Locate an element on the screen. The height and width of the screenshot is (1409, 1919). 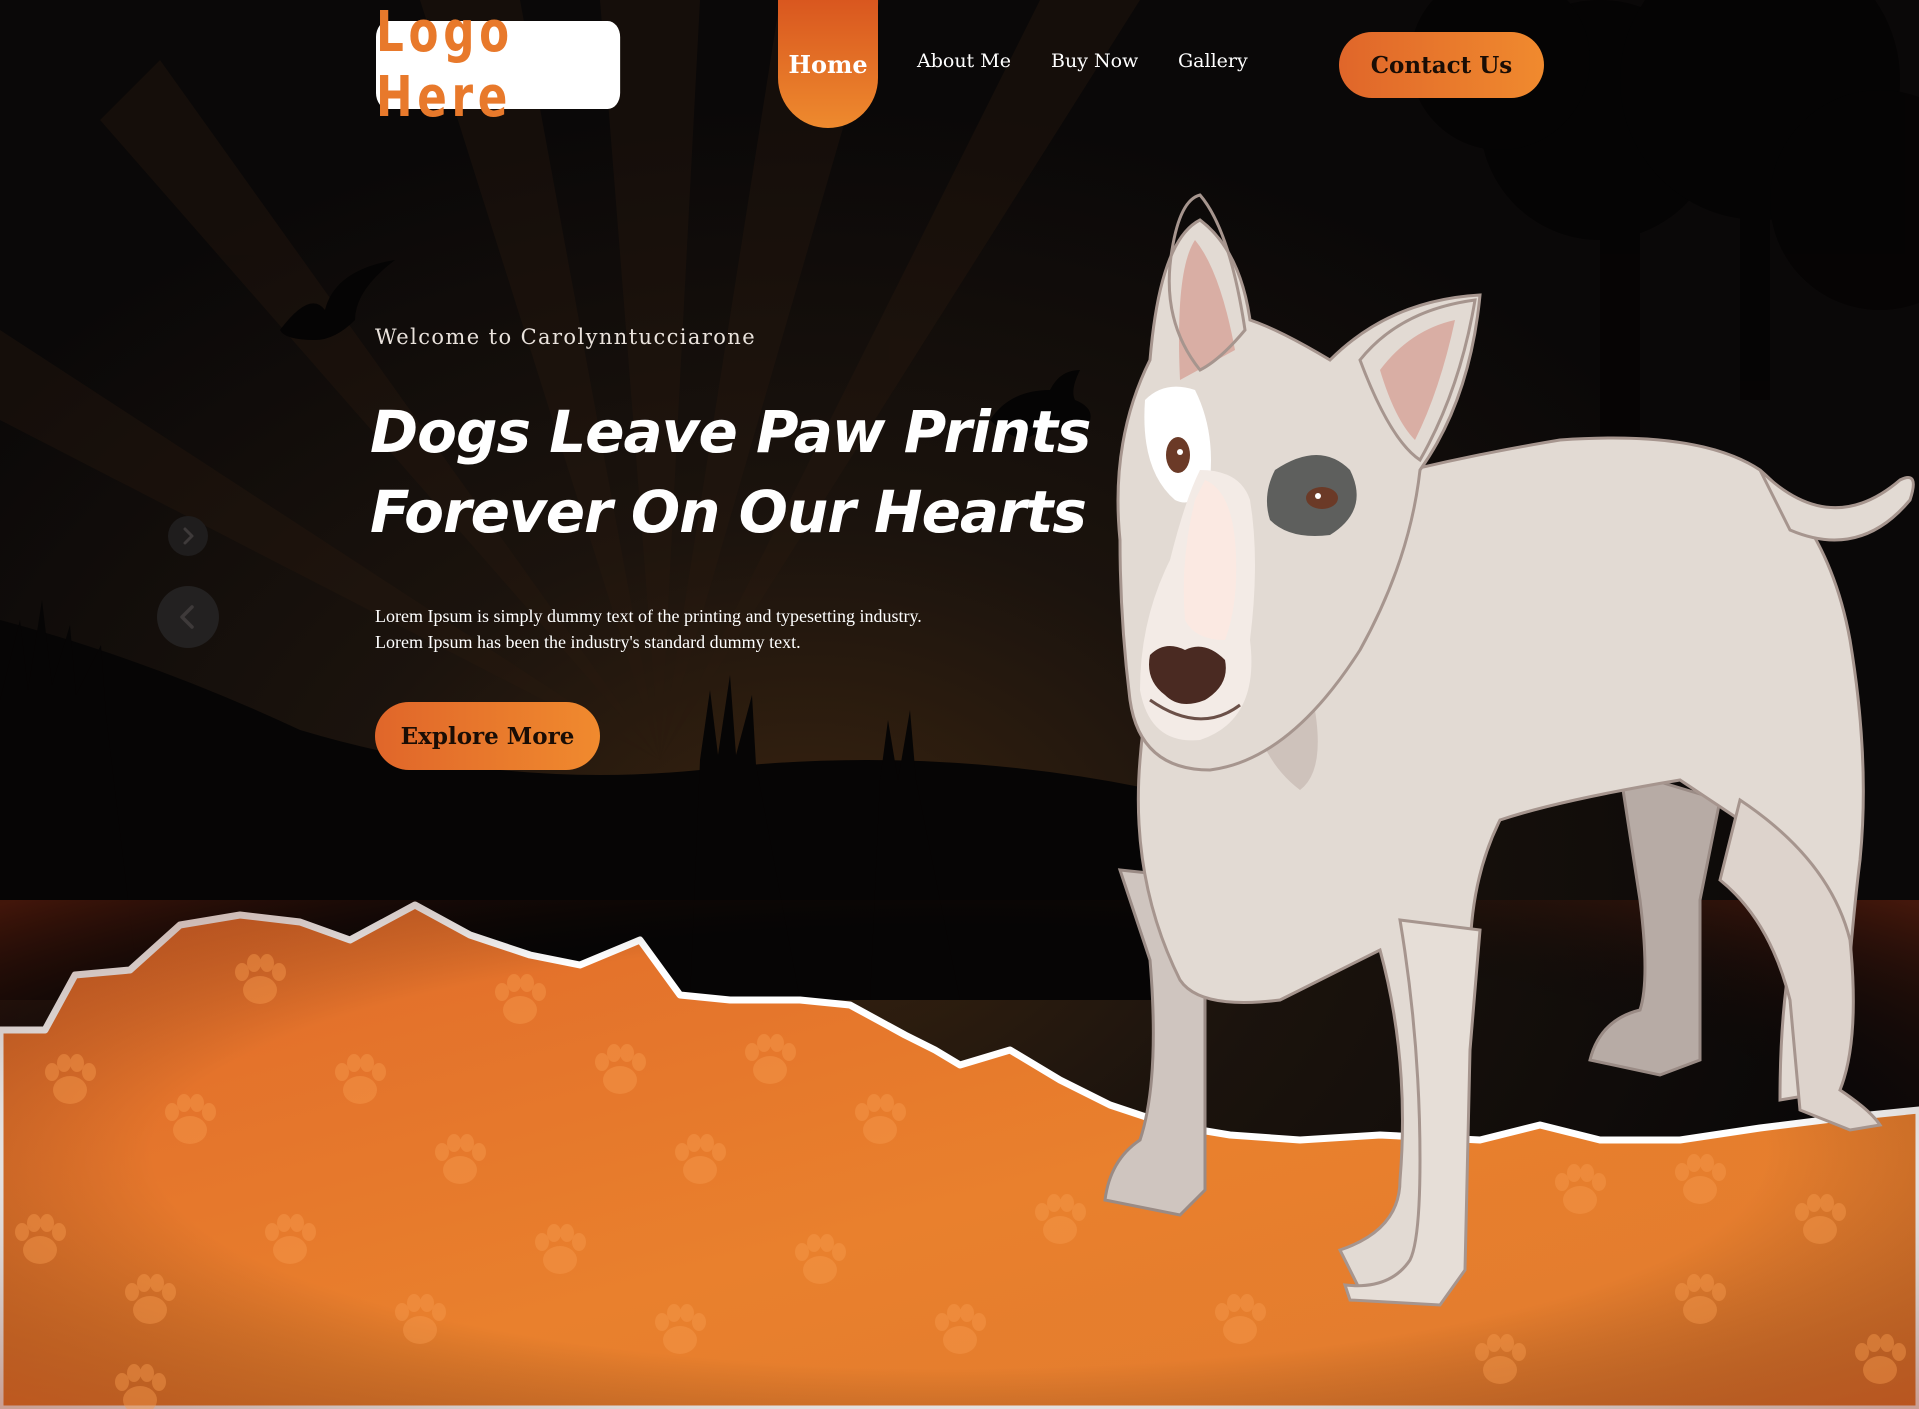
slider-prev-button is located at coordinates (188, 617).